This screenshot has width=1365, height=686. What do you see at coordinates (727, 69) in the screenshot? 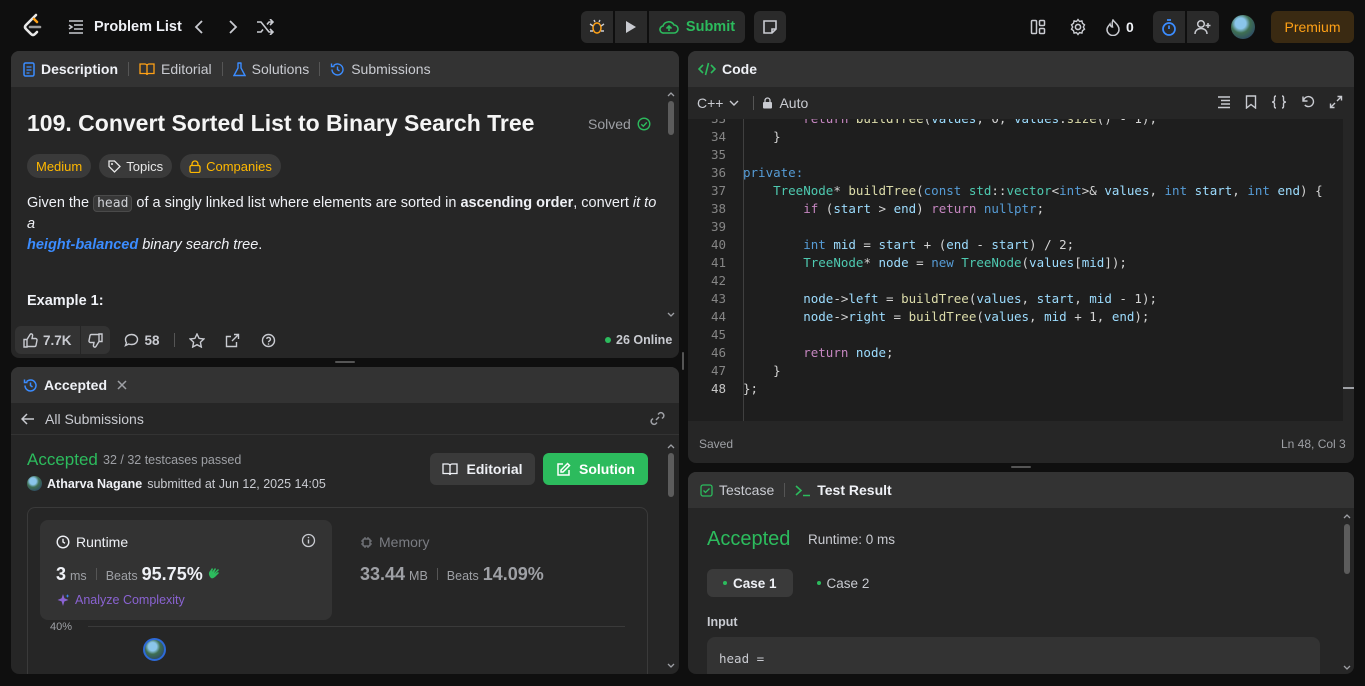
I see `tab-code: Code` at bounding box center [727, 69].